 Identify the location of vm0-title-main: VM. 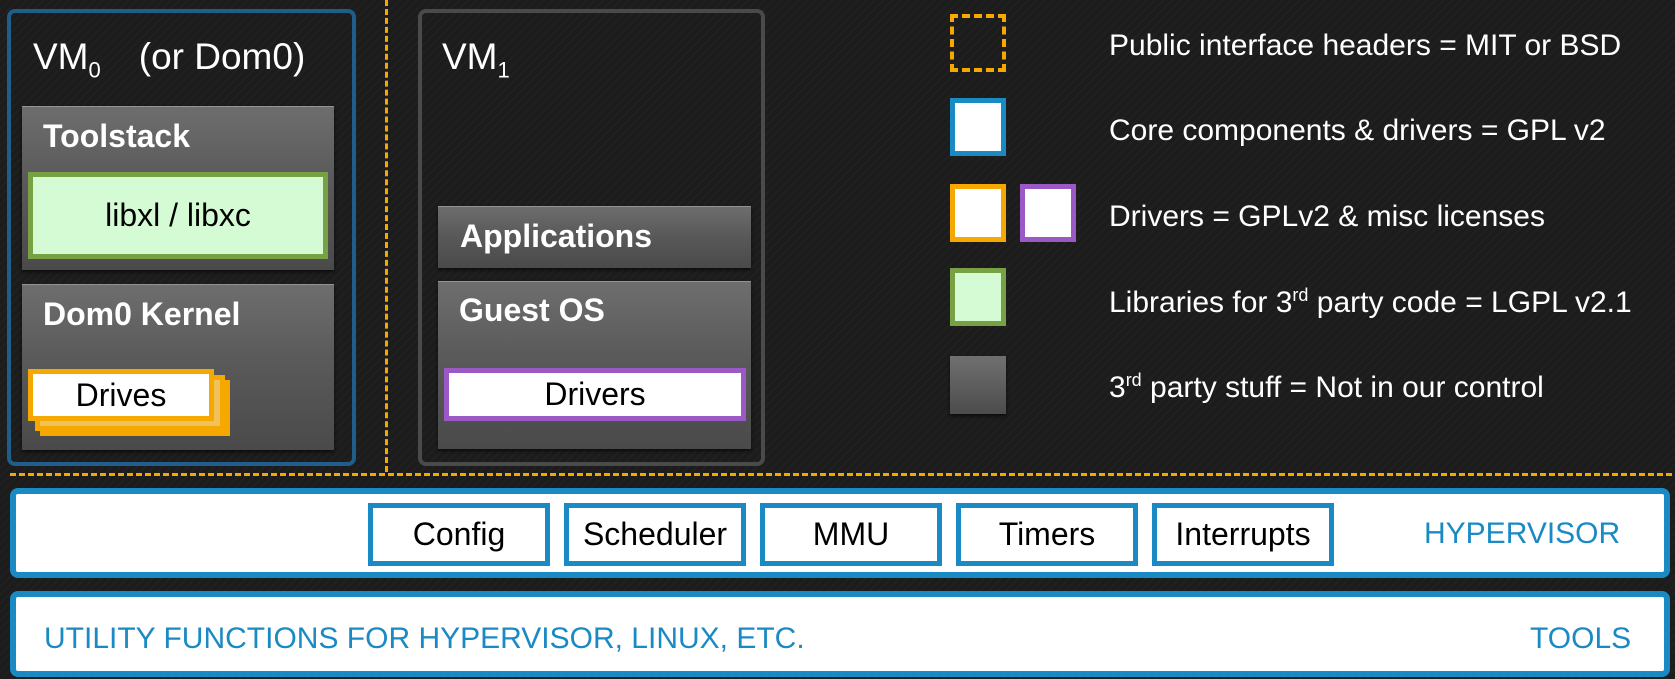
(61, 56).